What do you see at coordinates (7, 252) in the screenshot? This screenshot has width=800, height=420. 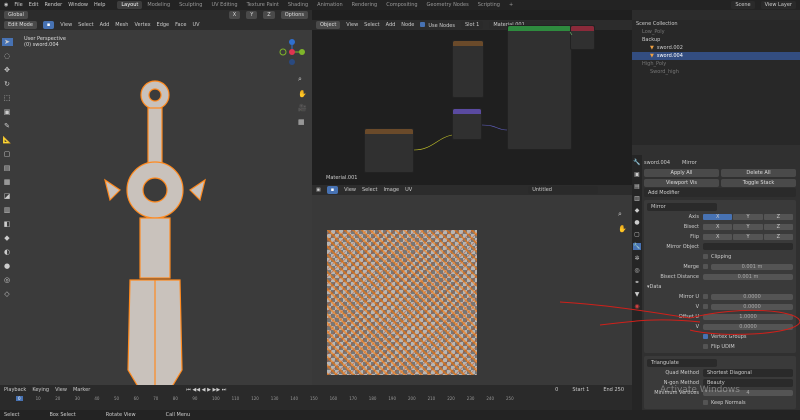 I see `spin-tool-icon: ◐` at bounding box center [7, 252].